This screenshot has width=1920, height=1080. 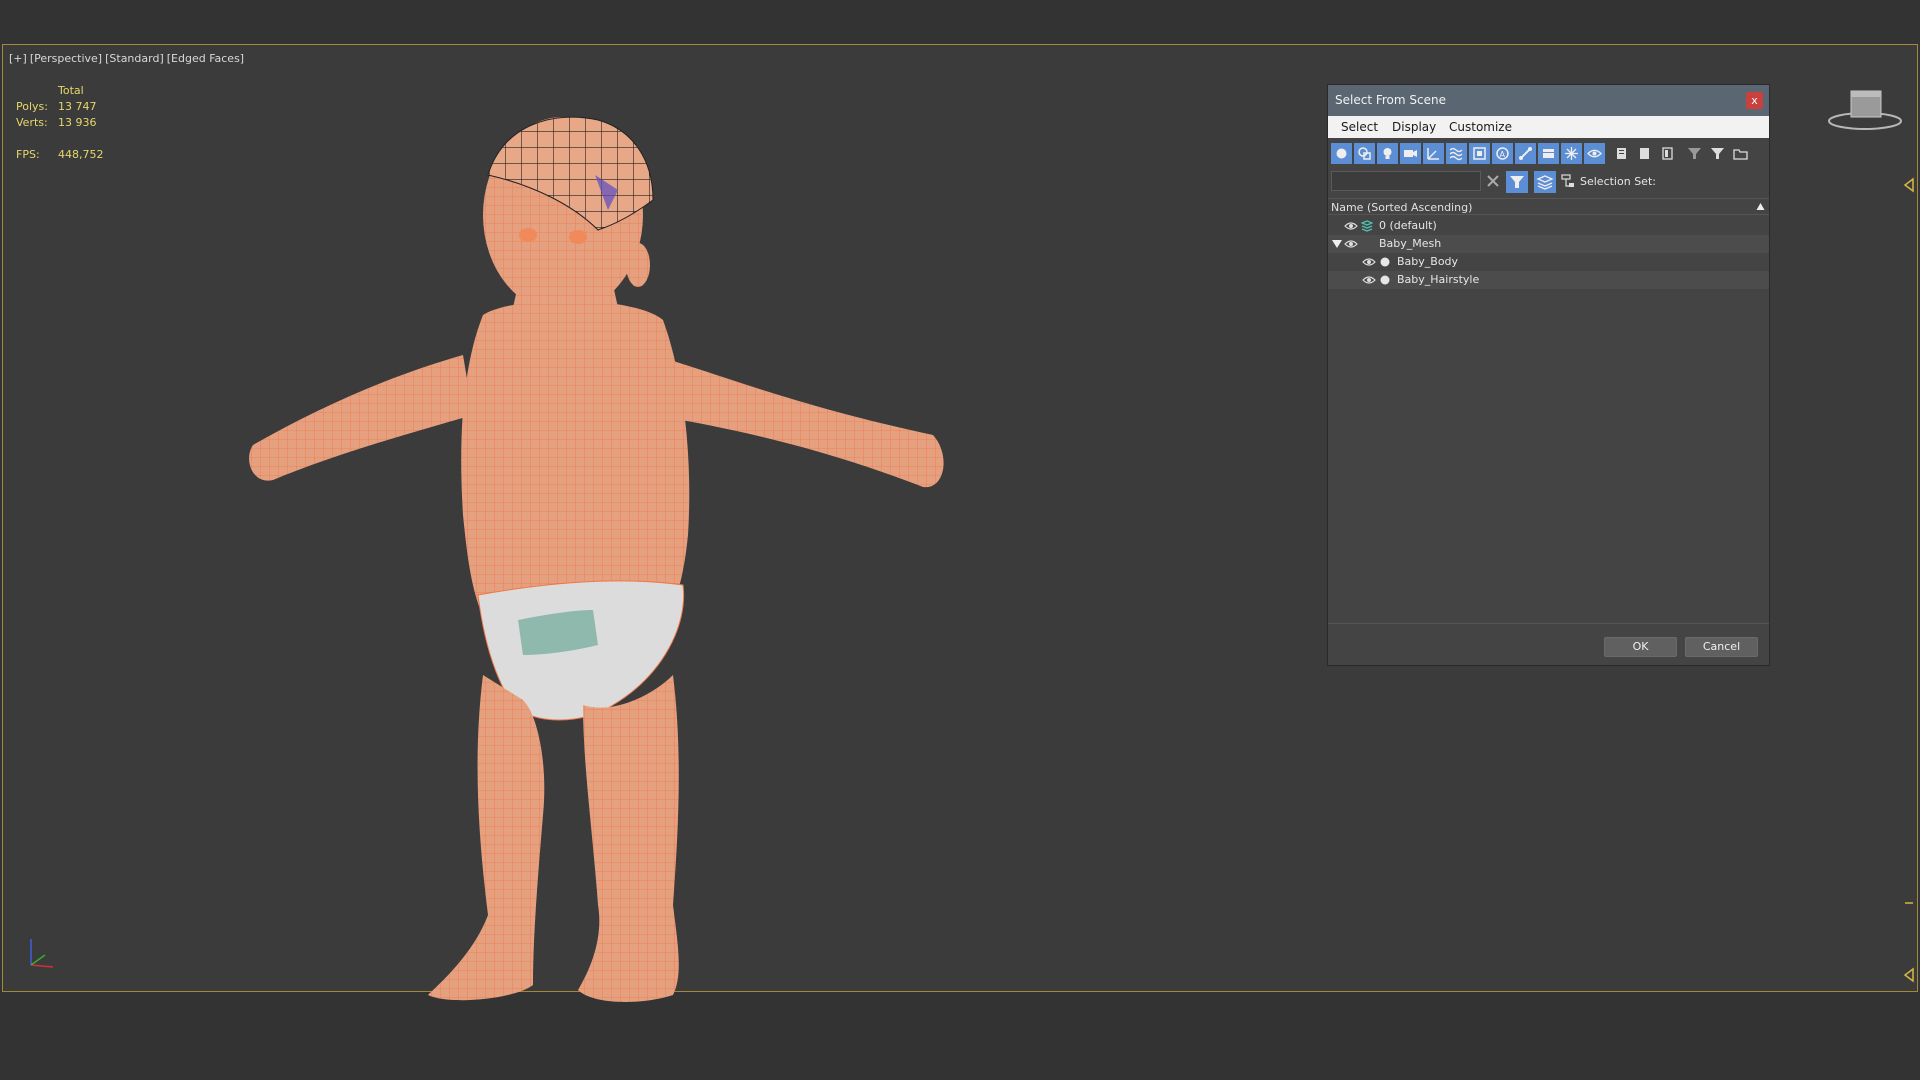 I want to click on tree-row-baby-body: Baby_Body, so click(x=1548, y=262).